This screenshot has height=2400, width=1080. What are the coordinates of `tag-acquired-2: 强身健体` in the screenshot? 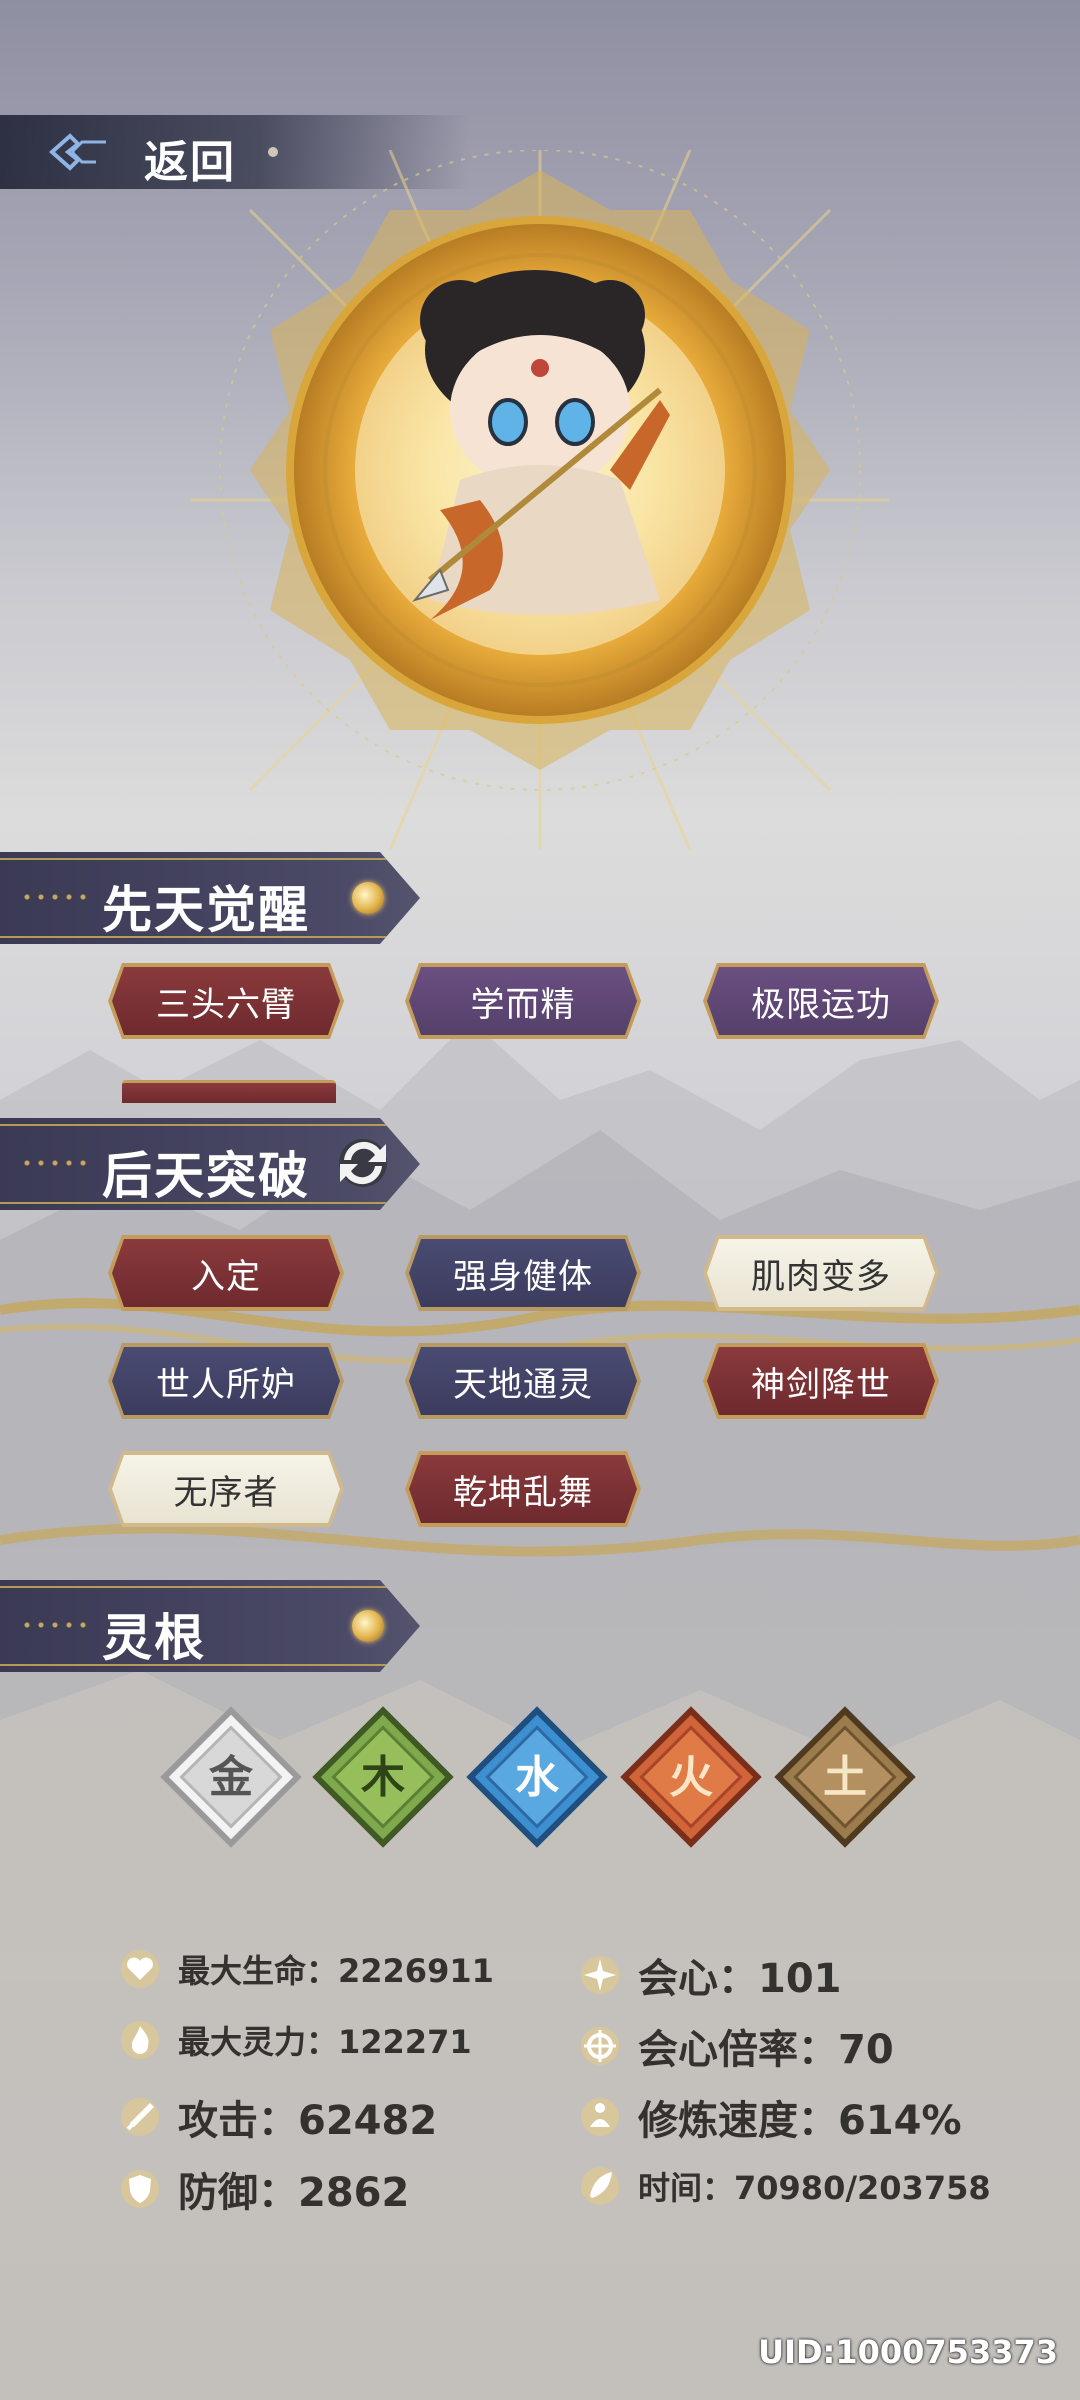 It's located at (523, 1273).